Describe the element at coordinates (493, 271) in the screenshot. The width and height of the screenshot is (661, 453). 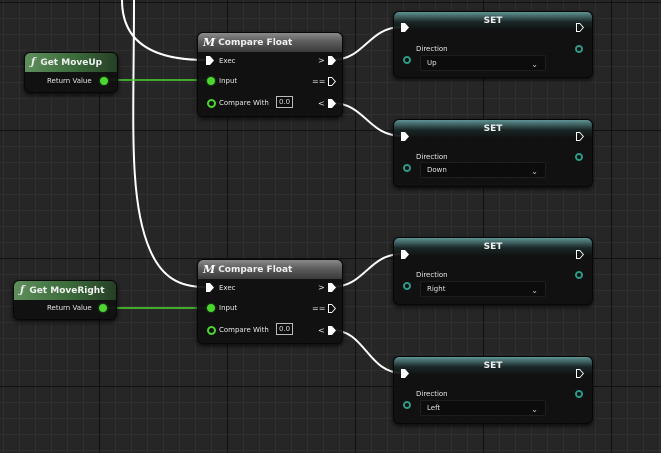
I see `set-direction-node: SET Direction Right ⌄` at that location.